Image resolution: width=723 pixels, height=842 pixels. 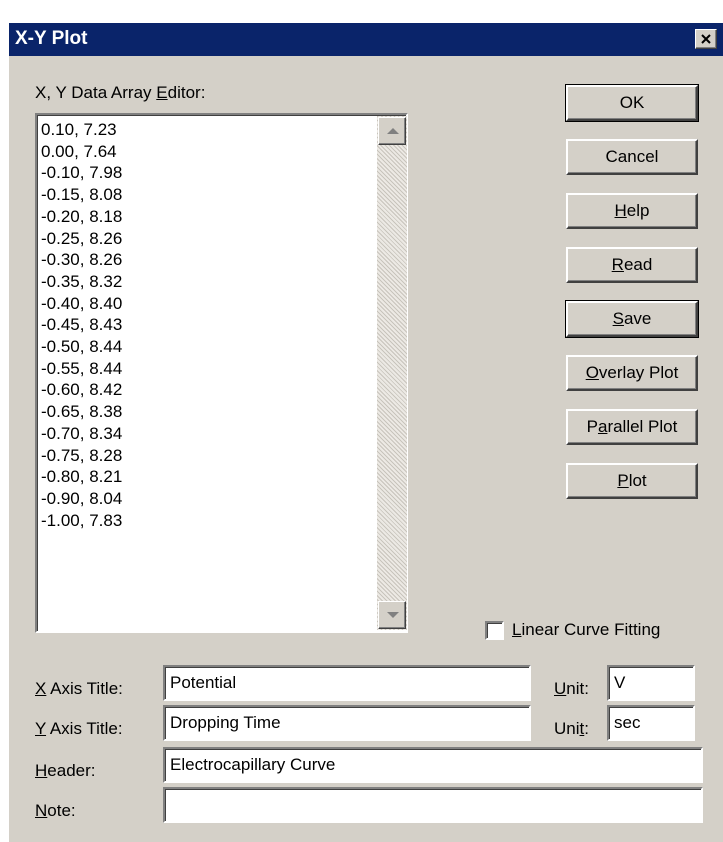 I want to click on data-array-line: -0.75, 8.28, so click(x=208, y=456).